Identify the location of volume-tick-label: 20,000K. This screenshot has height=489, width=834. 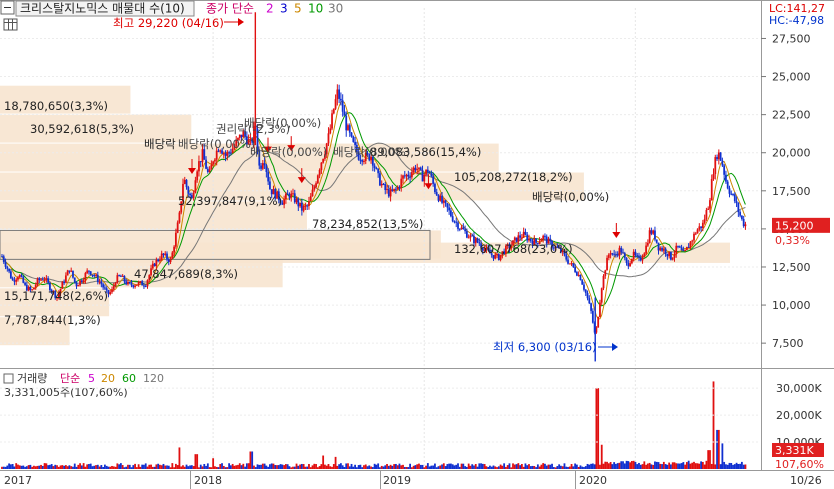
(799, 415).